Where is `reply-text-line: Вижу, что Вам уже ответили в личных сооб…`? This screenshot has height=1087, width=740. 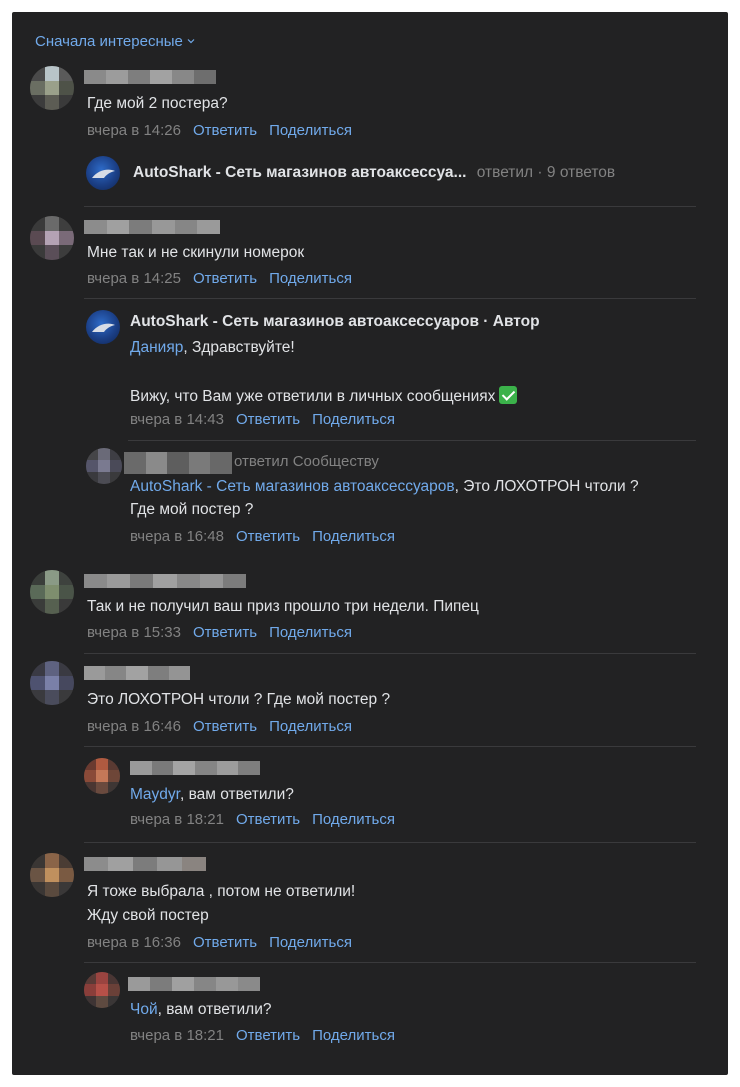 reply-text-line: Вижу, что Вам уже ответили в личных сооб… is located at coordinates (324, 396).